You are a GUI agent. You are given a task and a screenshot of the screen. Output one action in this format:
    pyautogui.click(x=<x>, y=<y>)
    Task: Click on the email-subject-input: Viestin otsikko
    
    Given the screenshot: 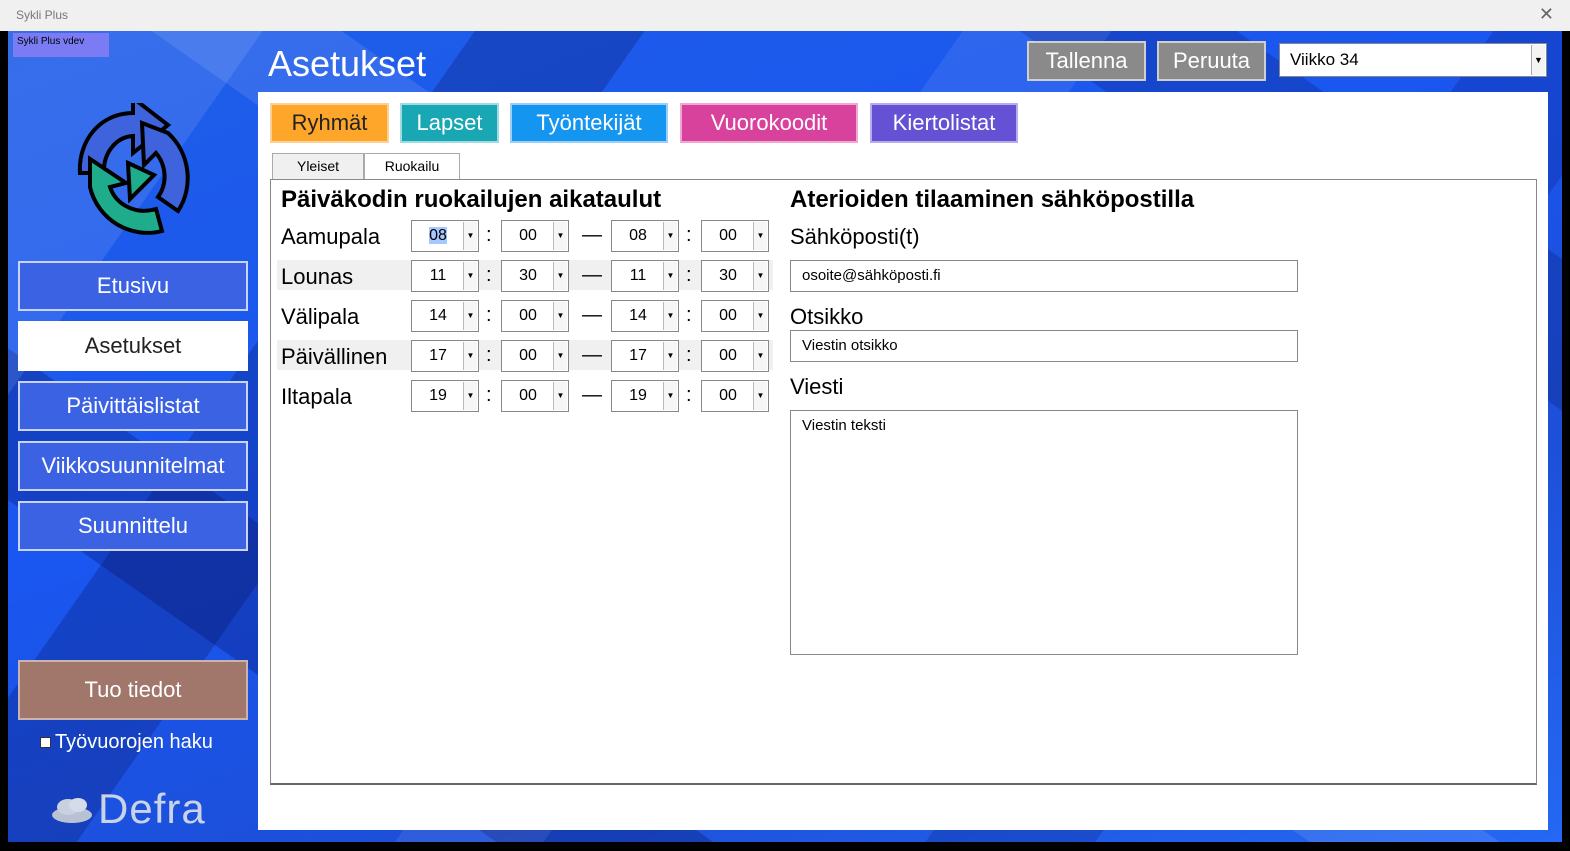 What is the action you would take?
    pyautogui.click(x=1044, y=346)
    